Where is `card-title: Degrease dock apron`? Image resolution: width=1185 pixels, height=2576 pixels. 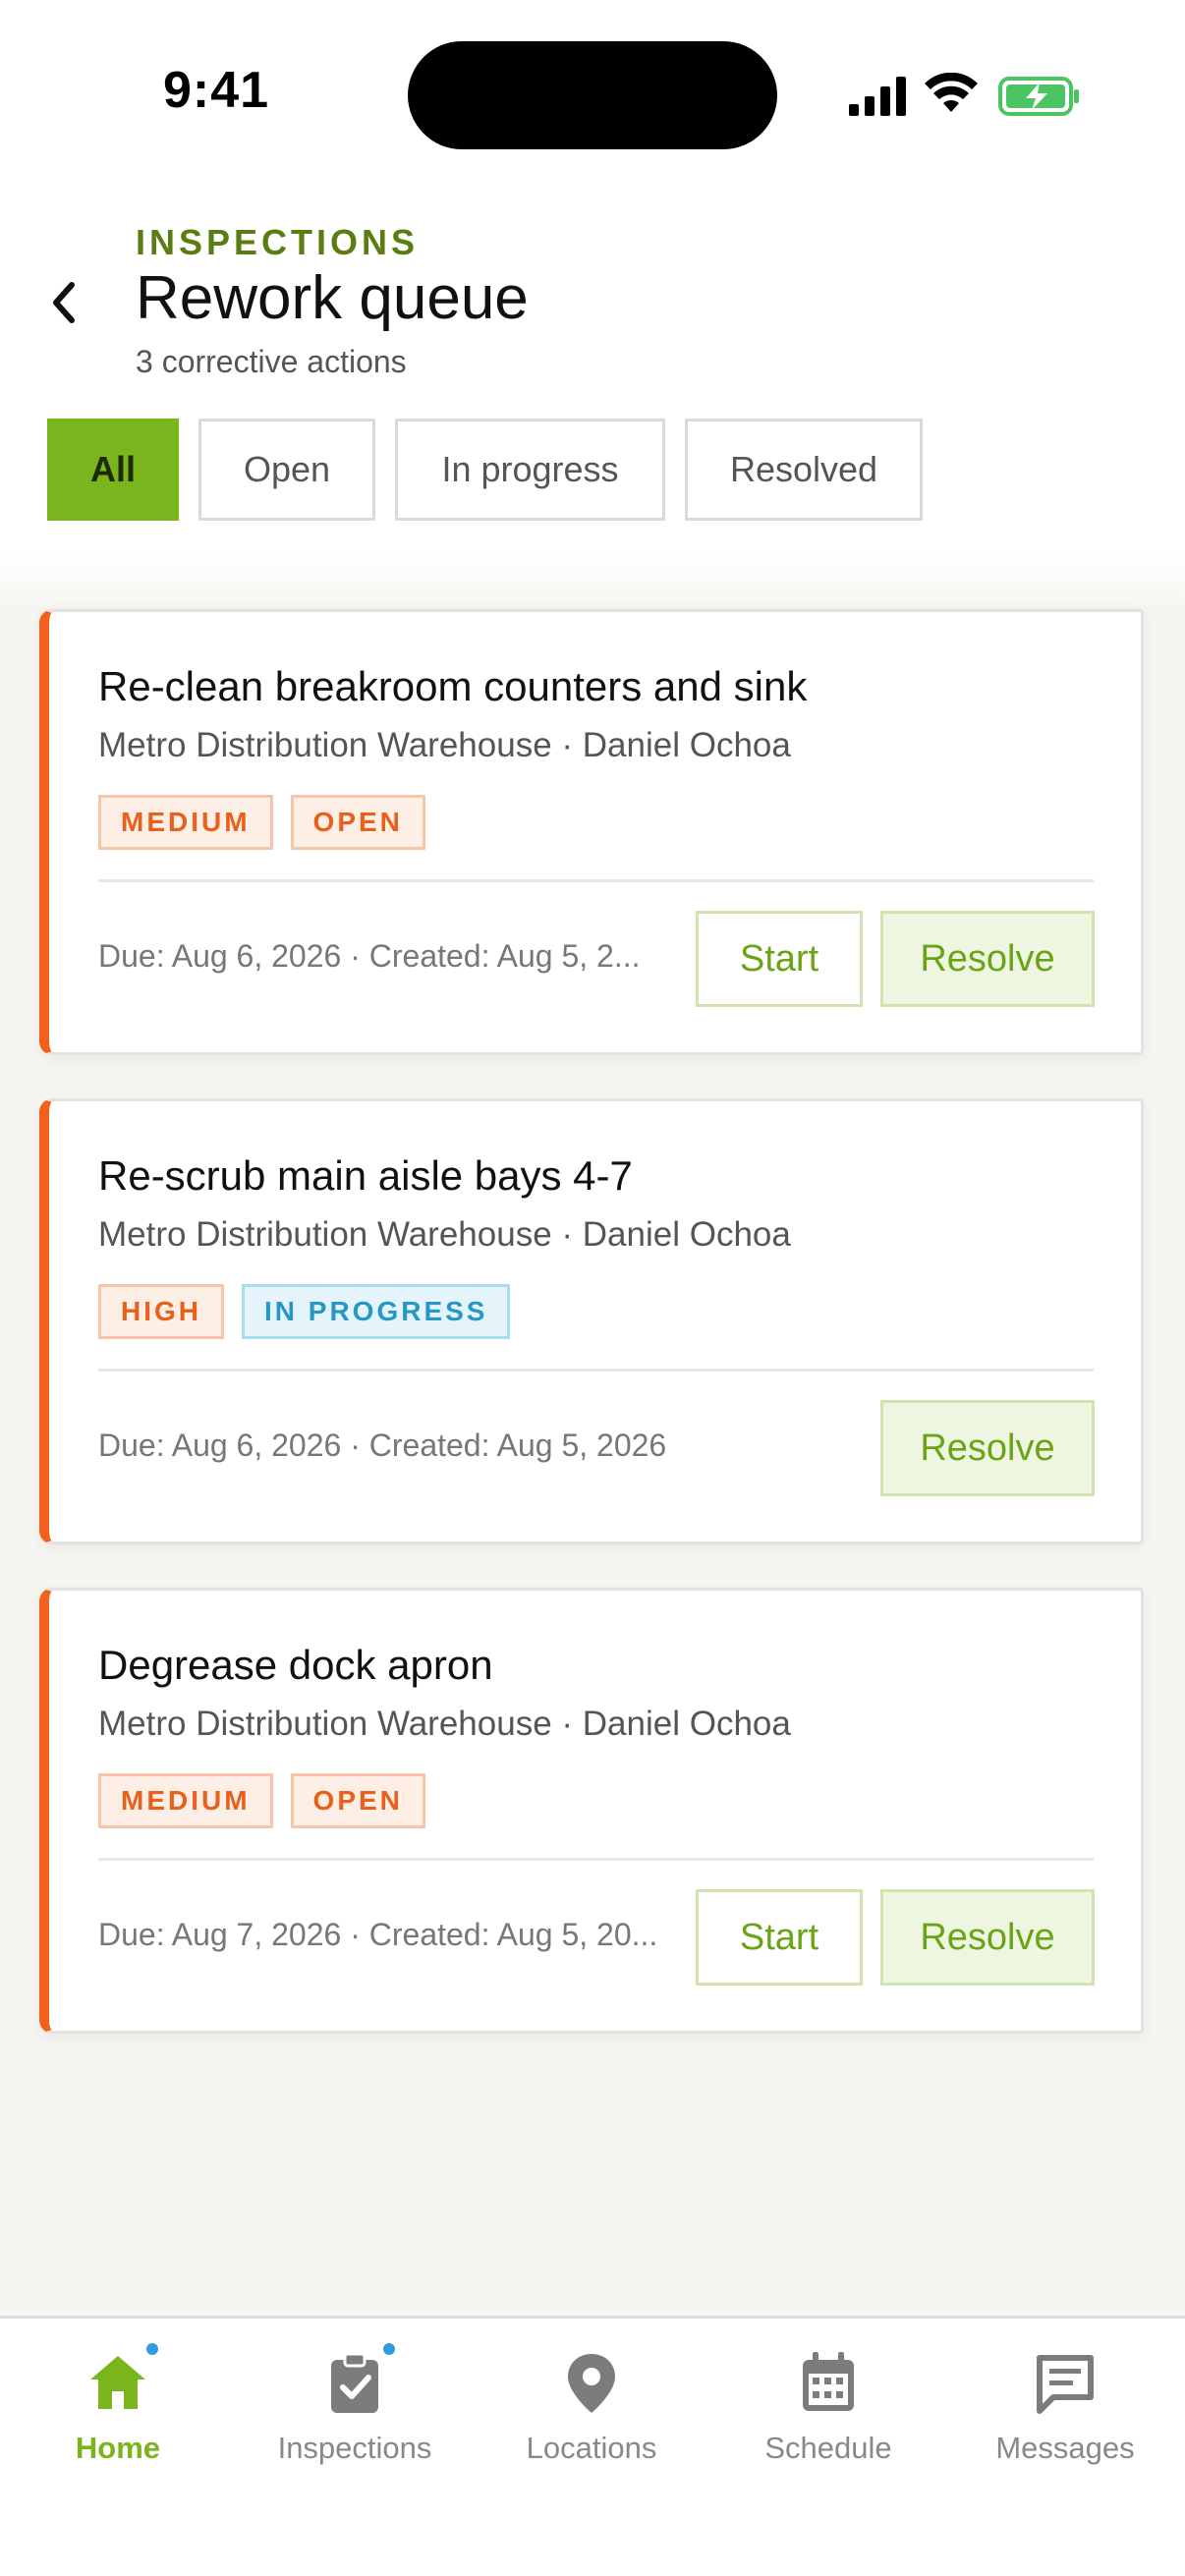
card-title: Degrease dock apron is located at coordinates (295, 1665).